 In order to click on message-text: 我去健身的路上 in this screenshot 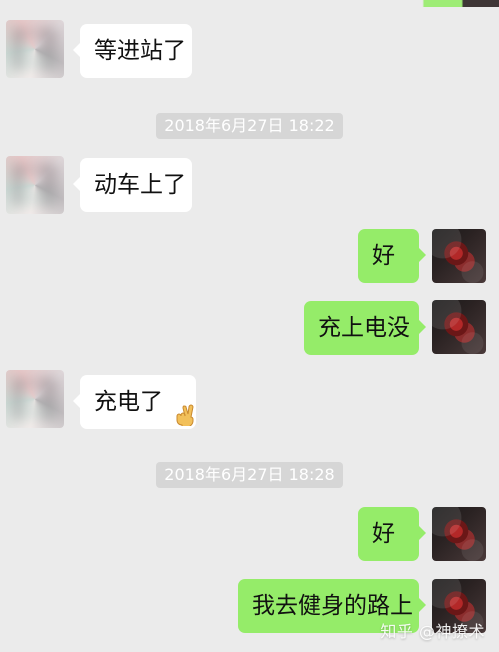, I will do `click(332, 606)`.